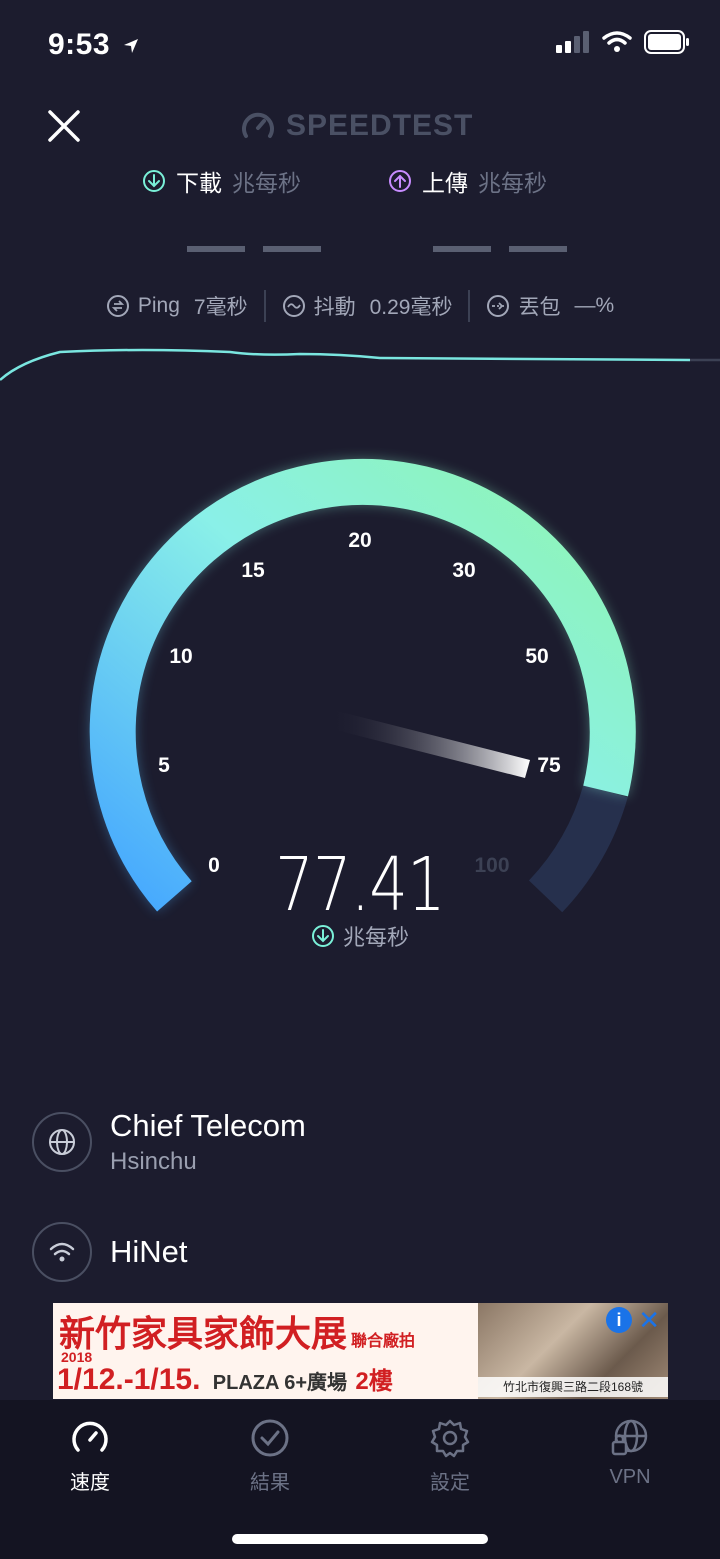  I want to click on ping-stat: Ping 7毫秒, so click(177, 306).